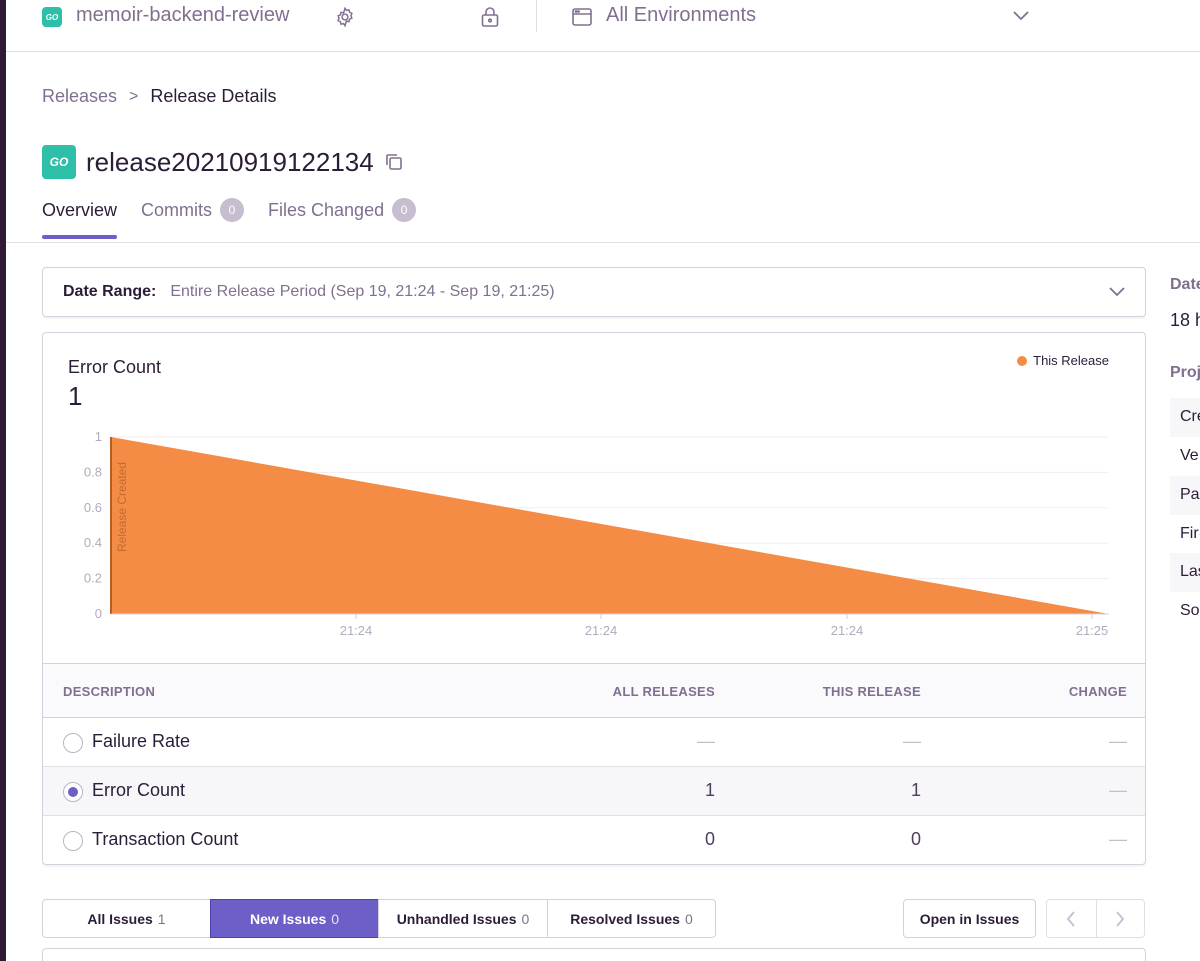  Describe the element at coordinates (1185, 417) in the screenshot. I see `sidebar-row: Cre` at that location.